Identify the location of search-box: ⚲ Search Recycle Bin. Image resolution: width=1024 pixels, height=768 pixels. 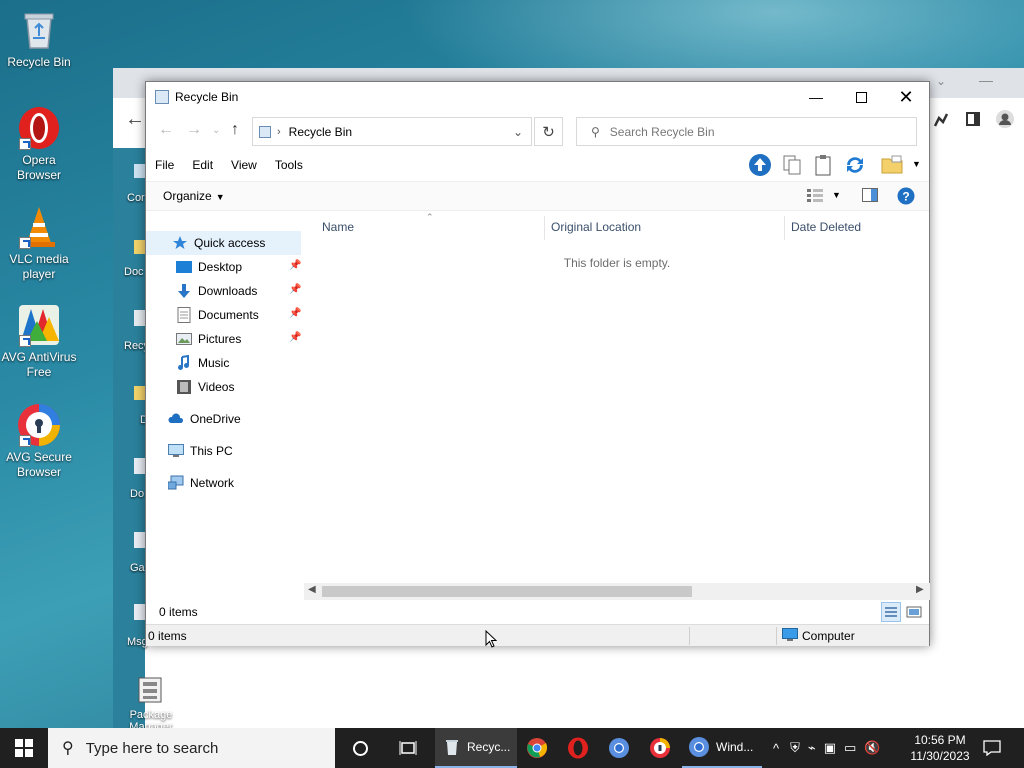
(746, 131).